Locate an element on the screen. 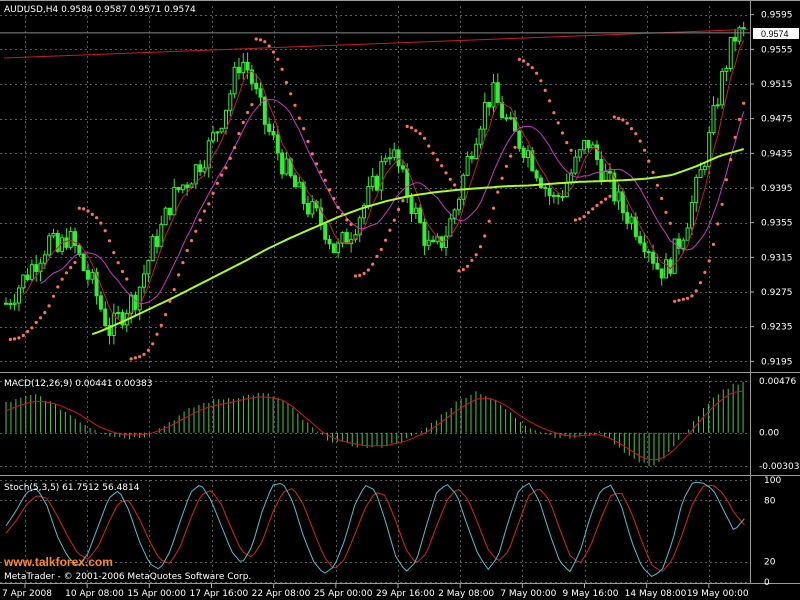 The height and width of the screenshot is (600, 800). price-tick-label: 0.9595 is located at coordinates (777, 16).